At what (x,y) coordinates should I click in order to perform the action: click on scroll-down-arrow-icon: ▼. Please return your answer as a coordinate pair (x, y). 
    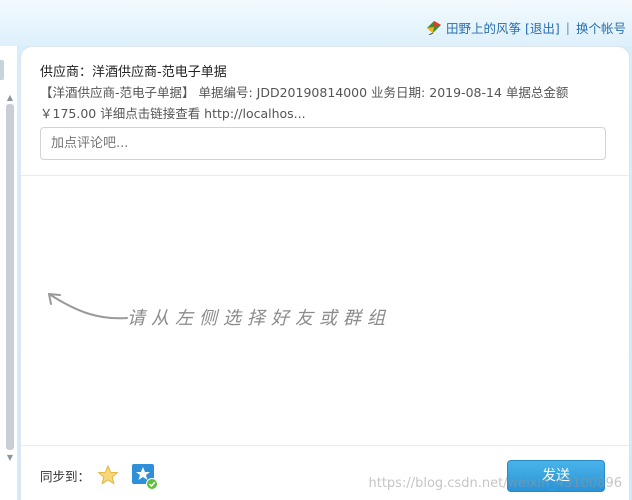
    Looking at the image, I should click on (10, 458).